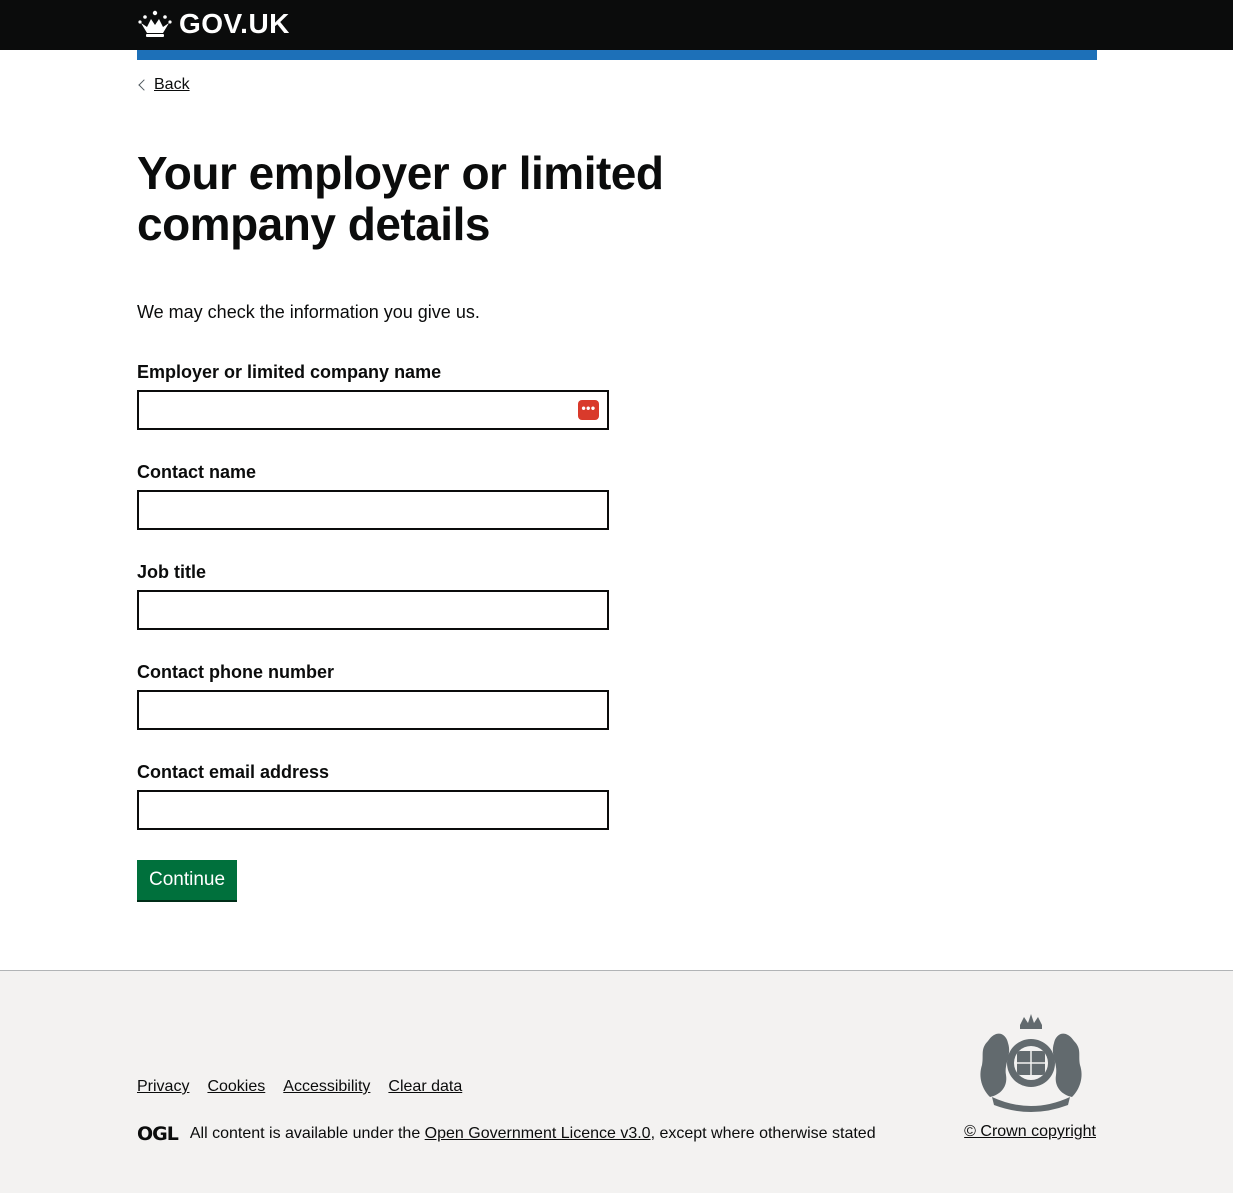 This screenshot has width=1233, height=1193. Describe the element at coordinates (172, 85) in the screenshot. I see `back-link: Back` at that location.